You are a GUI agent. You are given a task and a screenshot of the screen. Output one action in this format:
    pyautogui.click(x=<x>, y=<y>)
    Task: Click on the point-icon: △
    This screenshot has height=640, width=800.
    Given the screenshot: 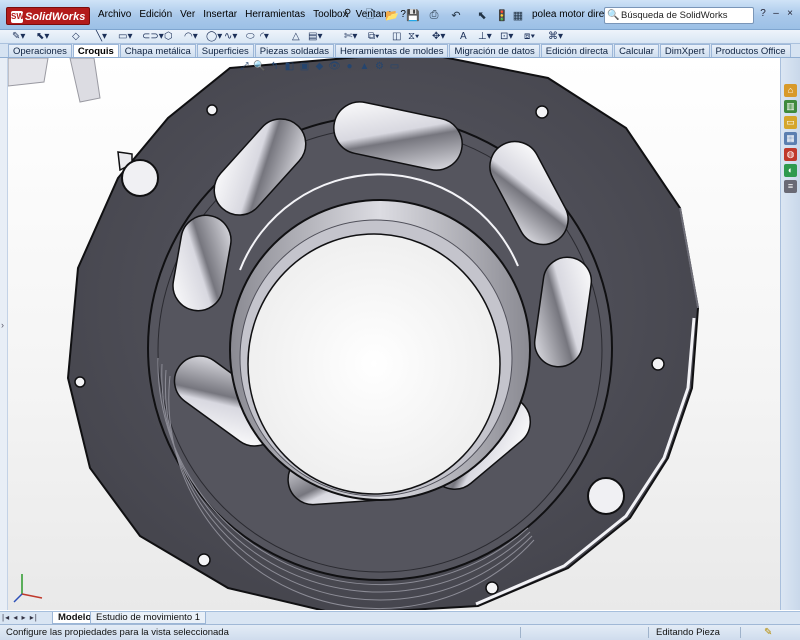 What is the action you would take?
    pyautogui.click(x=296, y=37)
    